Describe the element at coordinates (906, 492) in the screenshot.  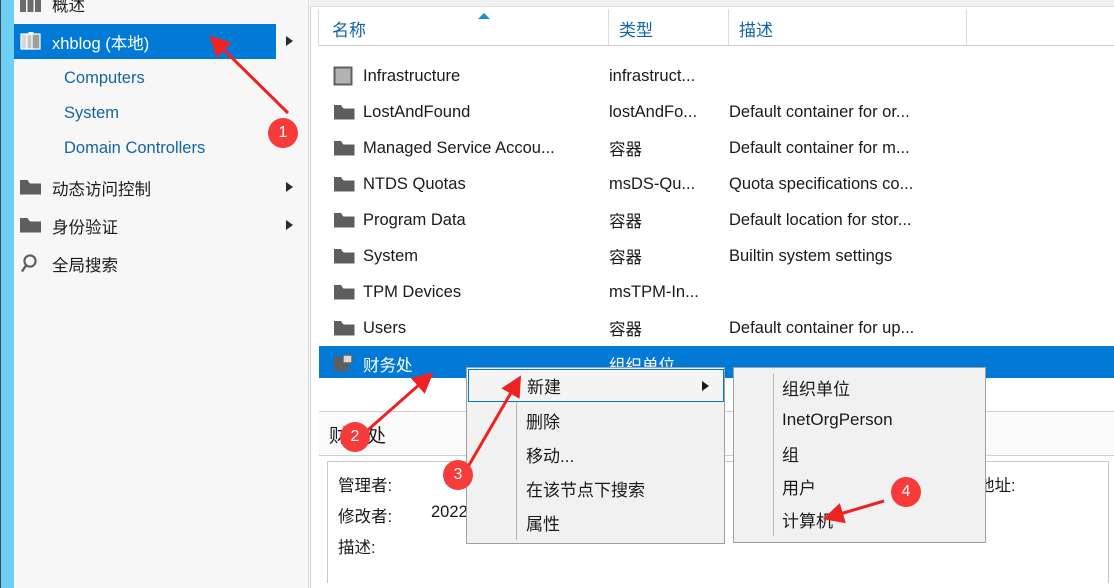
I see `annotation-badge-4: 4` at that location.